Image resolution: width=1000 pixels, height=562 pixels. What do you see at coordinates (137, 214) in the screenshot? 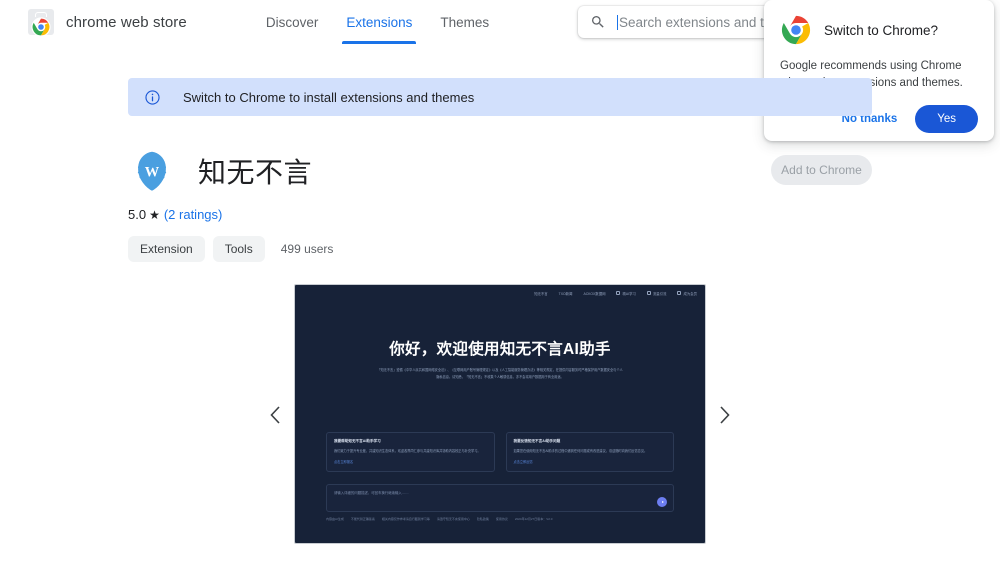
I see `rating-value: 5.0` at bounding box center [137, 214].